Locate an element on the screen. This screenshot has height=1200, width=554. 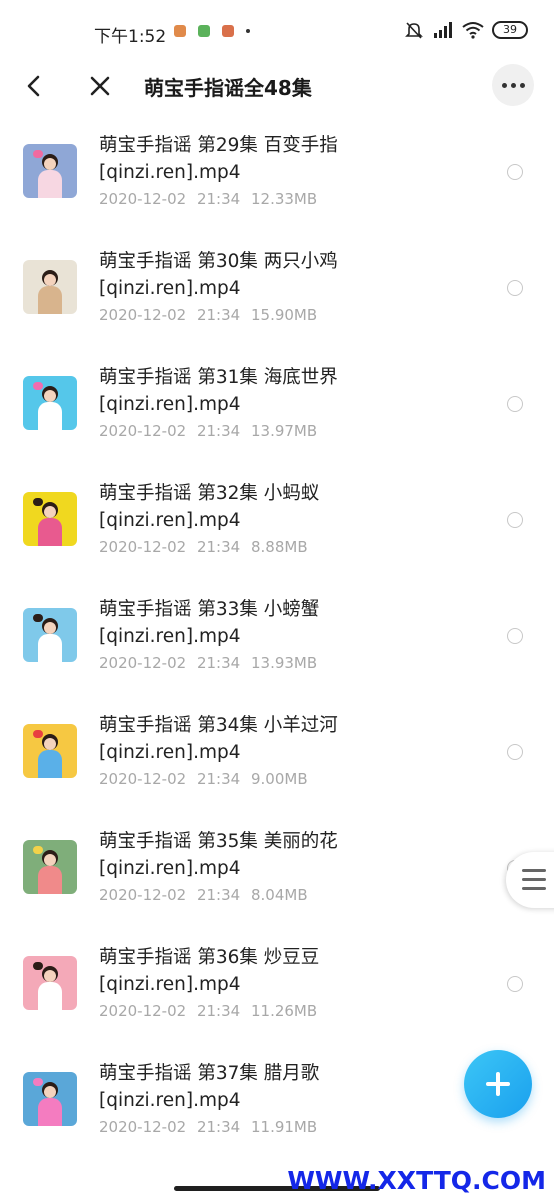
file-size: 8.88MB is located at coordinates (279, 547).